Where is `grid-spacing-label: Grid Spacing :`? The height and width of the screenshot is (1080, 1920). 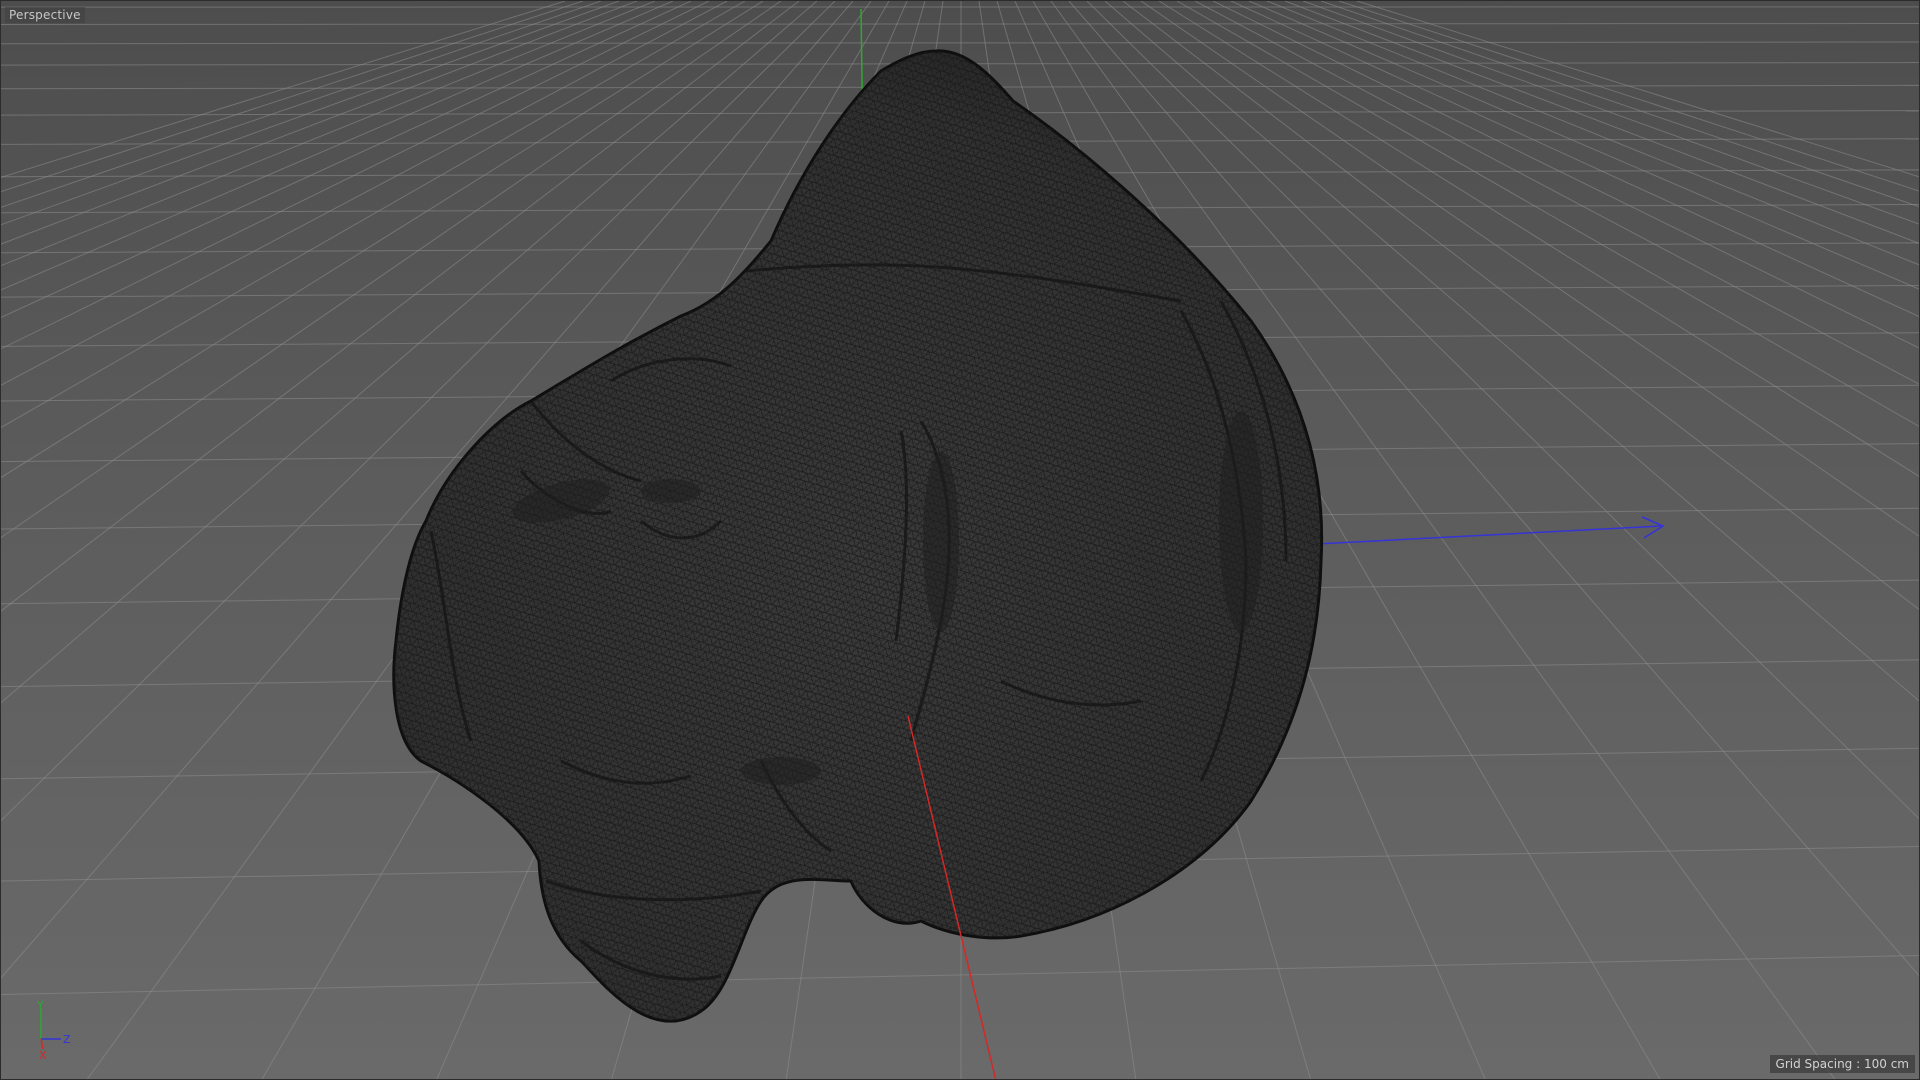 grid-spacing-label: Grid Spacing : is located at coordinates (1818, 1064).